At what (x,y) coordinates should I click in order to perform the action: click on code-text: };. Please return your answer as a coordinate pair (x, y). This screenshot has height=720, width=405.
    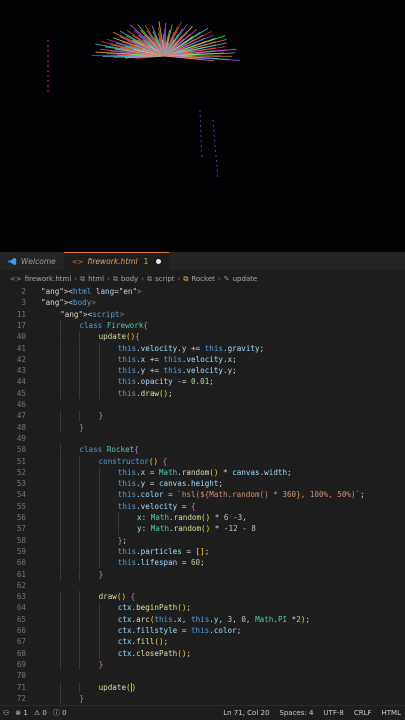
    Looking at the image, I should click on (122, 540).